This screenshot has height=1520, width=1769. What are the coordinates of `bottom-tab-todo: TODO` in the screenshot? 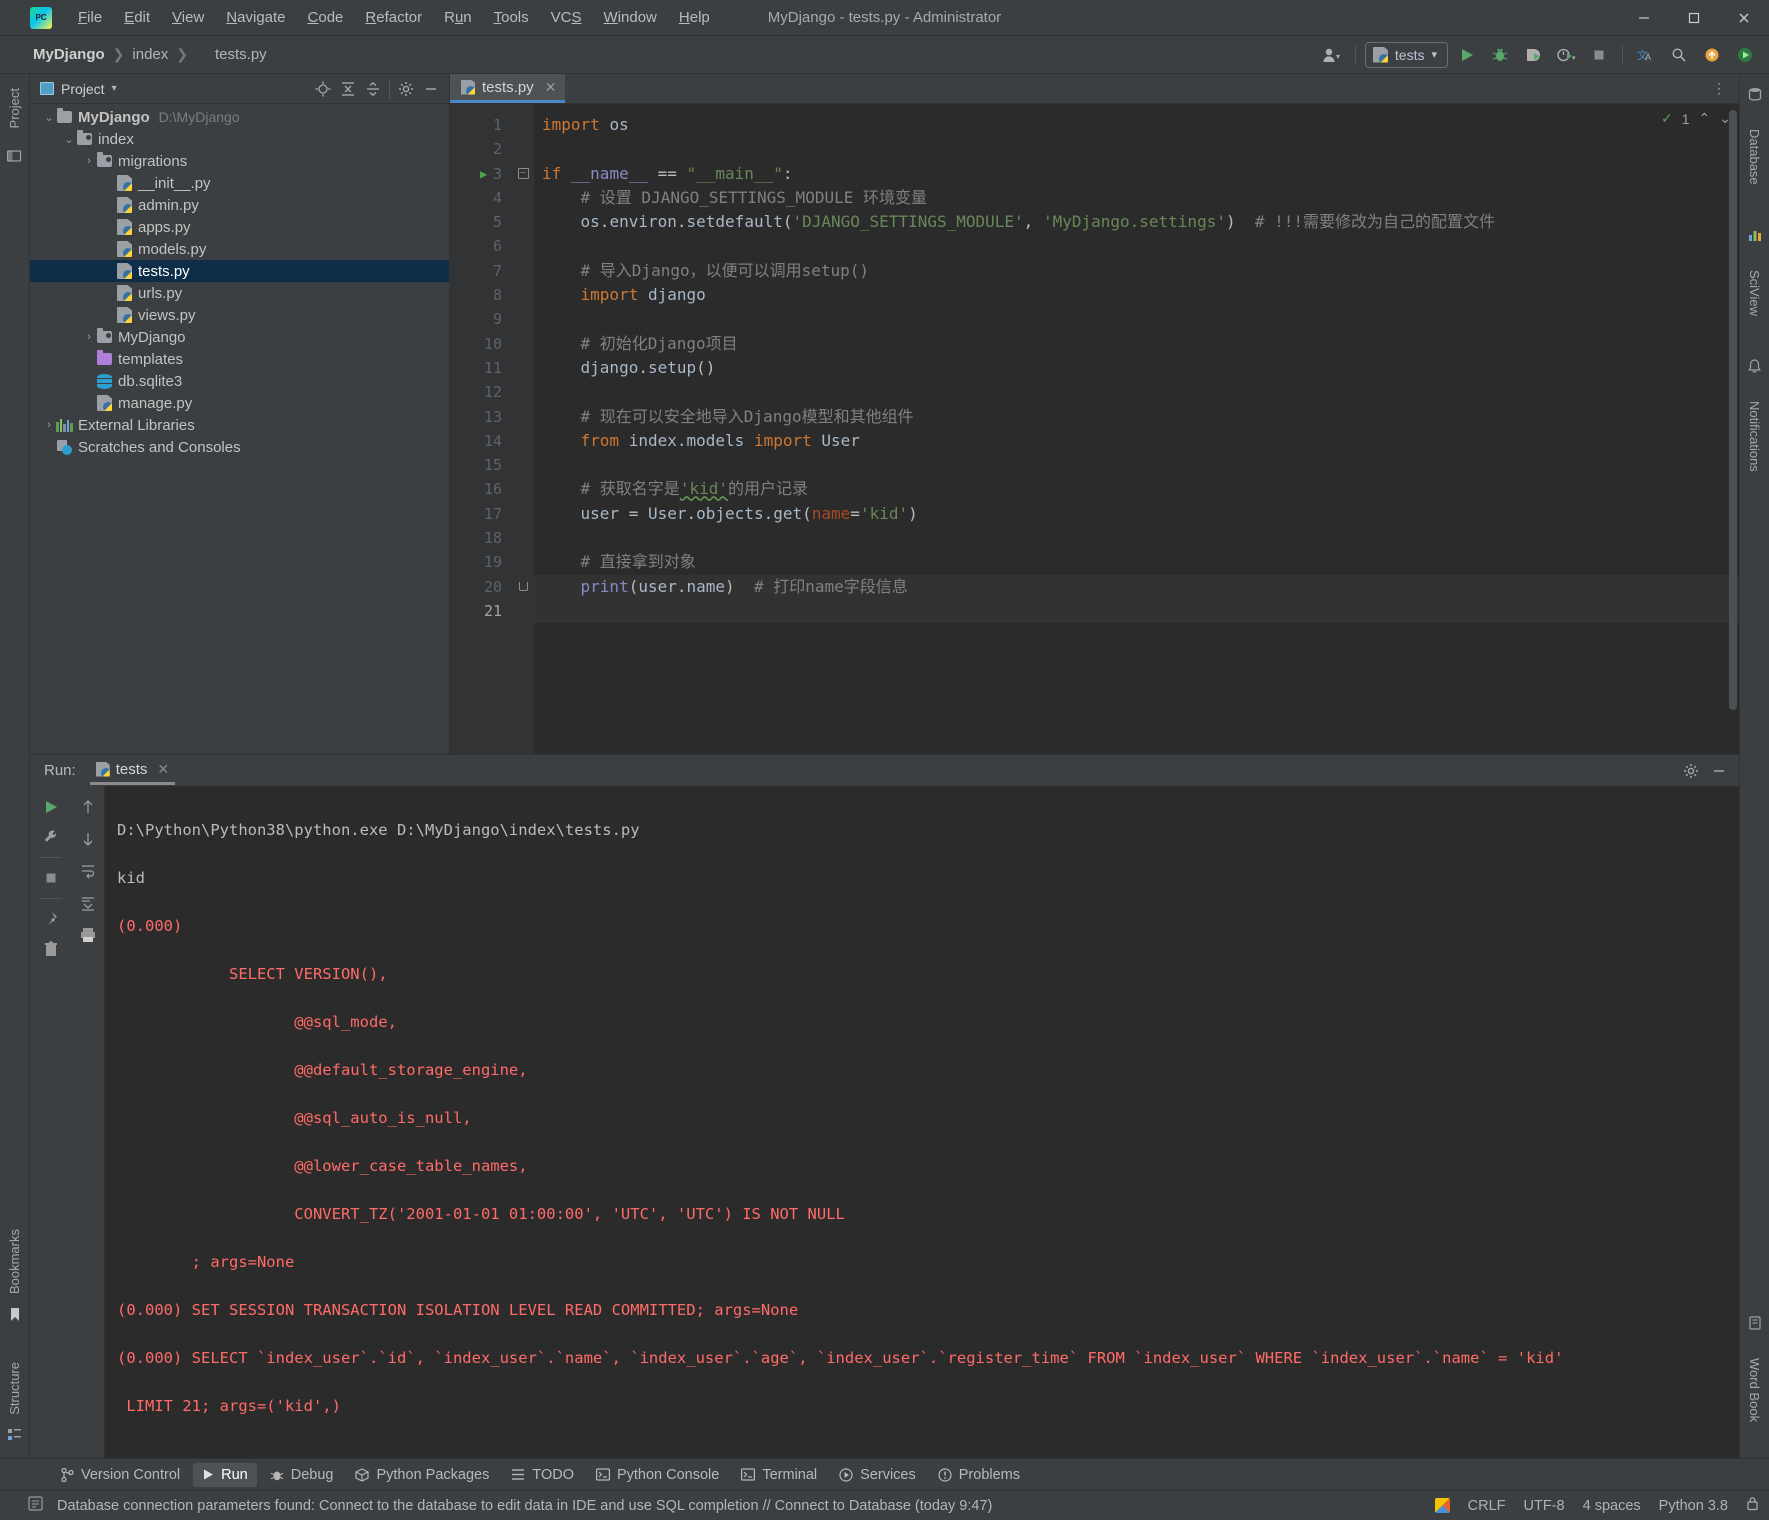 It's located at (542, 1475).